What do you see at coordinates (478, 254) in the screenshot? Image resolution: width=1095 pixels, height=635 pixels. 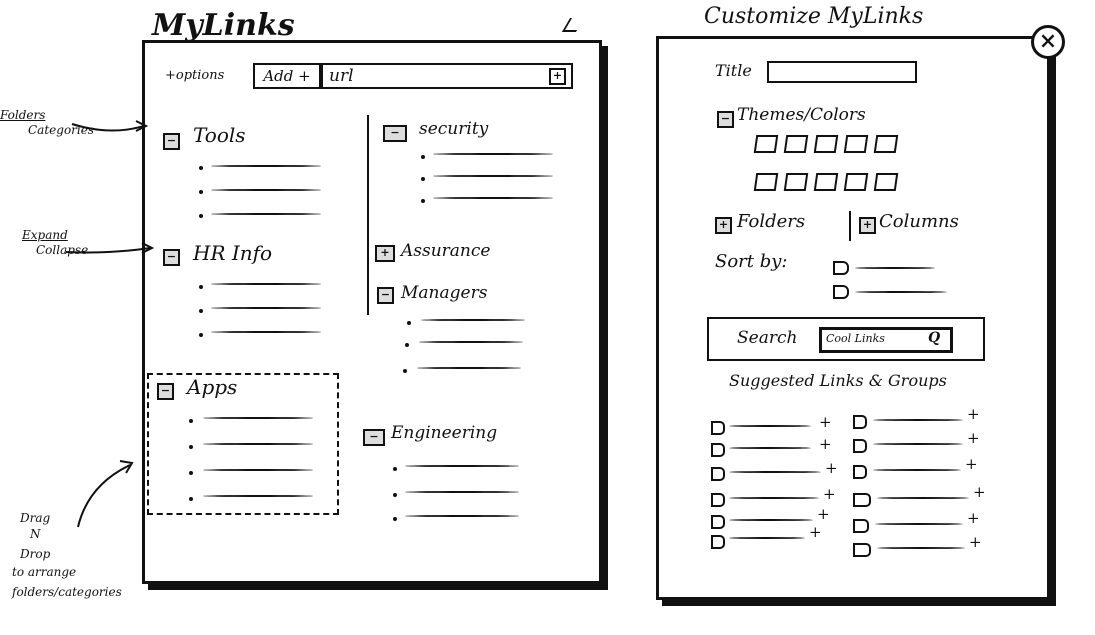 I see `folder-assurance: + Assurance` at bounding box center [478, 254].